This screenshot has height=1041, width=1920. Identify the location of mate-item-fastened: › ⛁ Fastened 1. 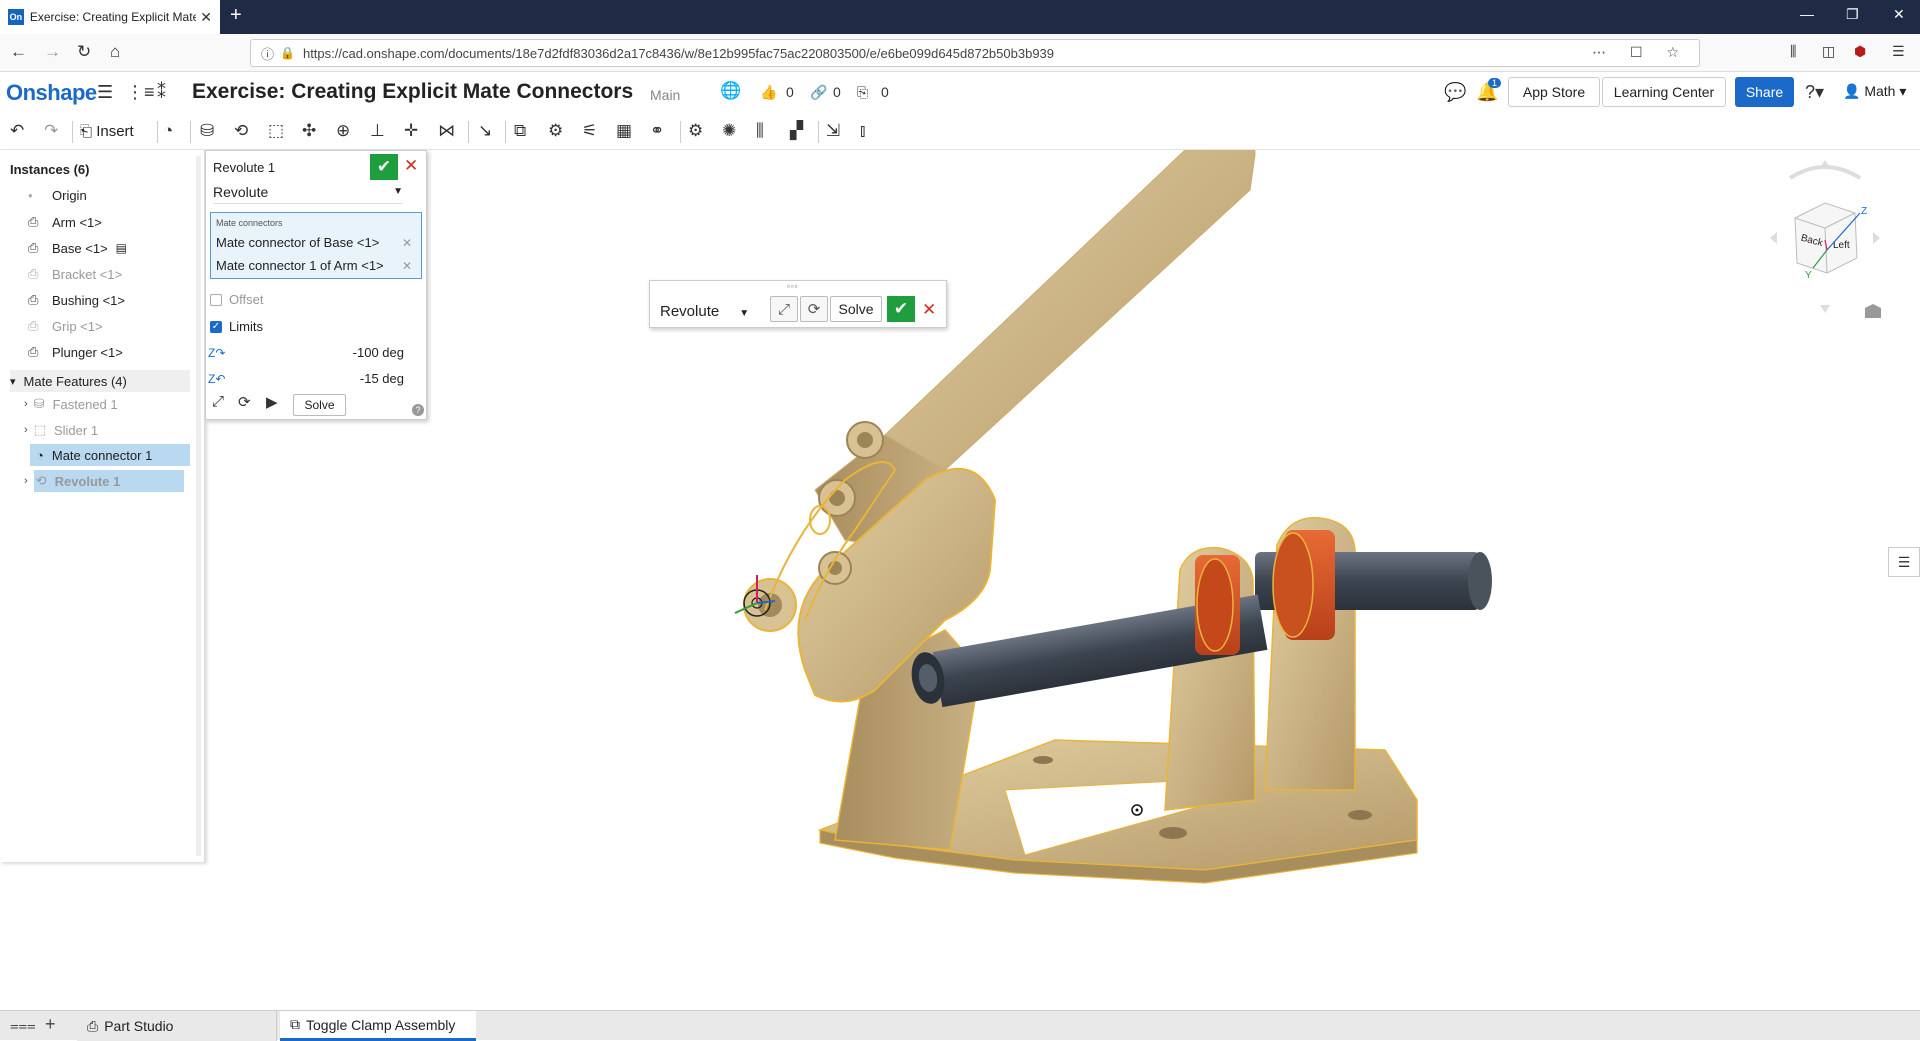
(71, 404).